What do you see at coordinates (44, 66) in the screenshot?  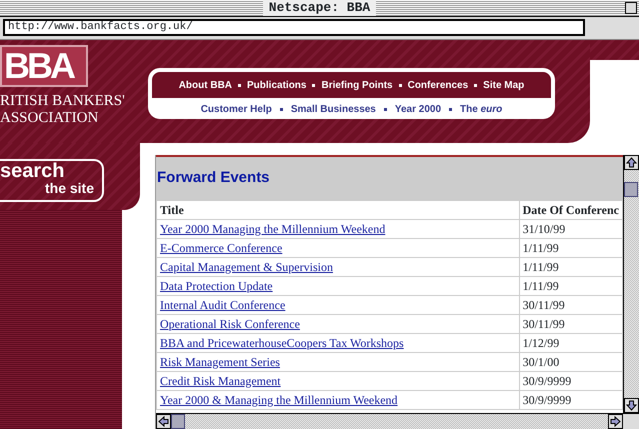 I see `logo: BBA` at bounding box center [44, 66].